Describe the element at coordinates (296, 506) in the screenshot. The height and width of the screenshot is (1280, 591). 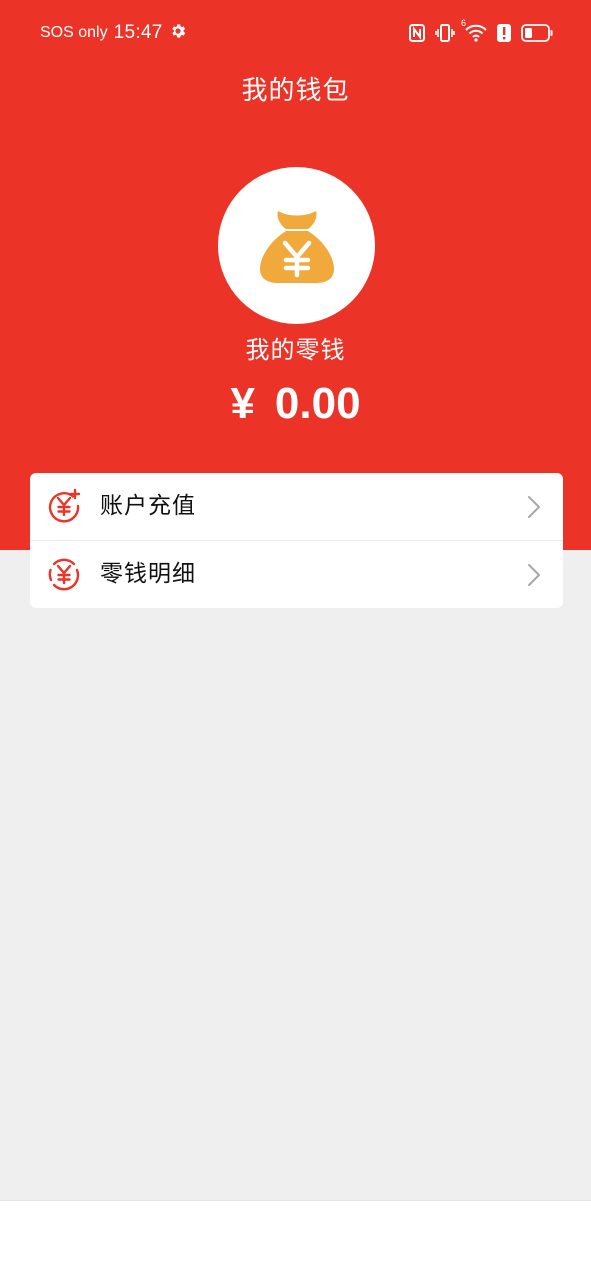
I see `menu-item-recharge: 账户充值` at that location.